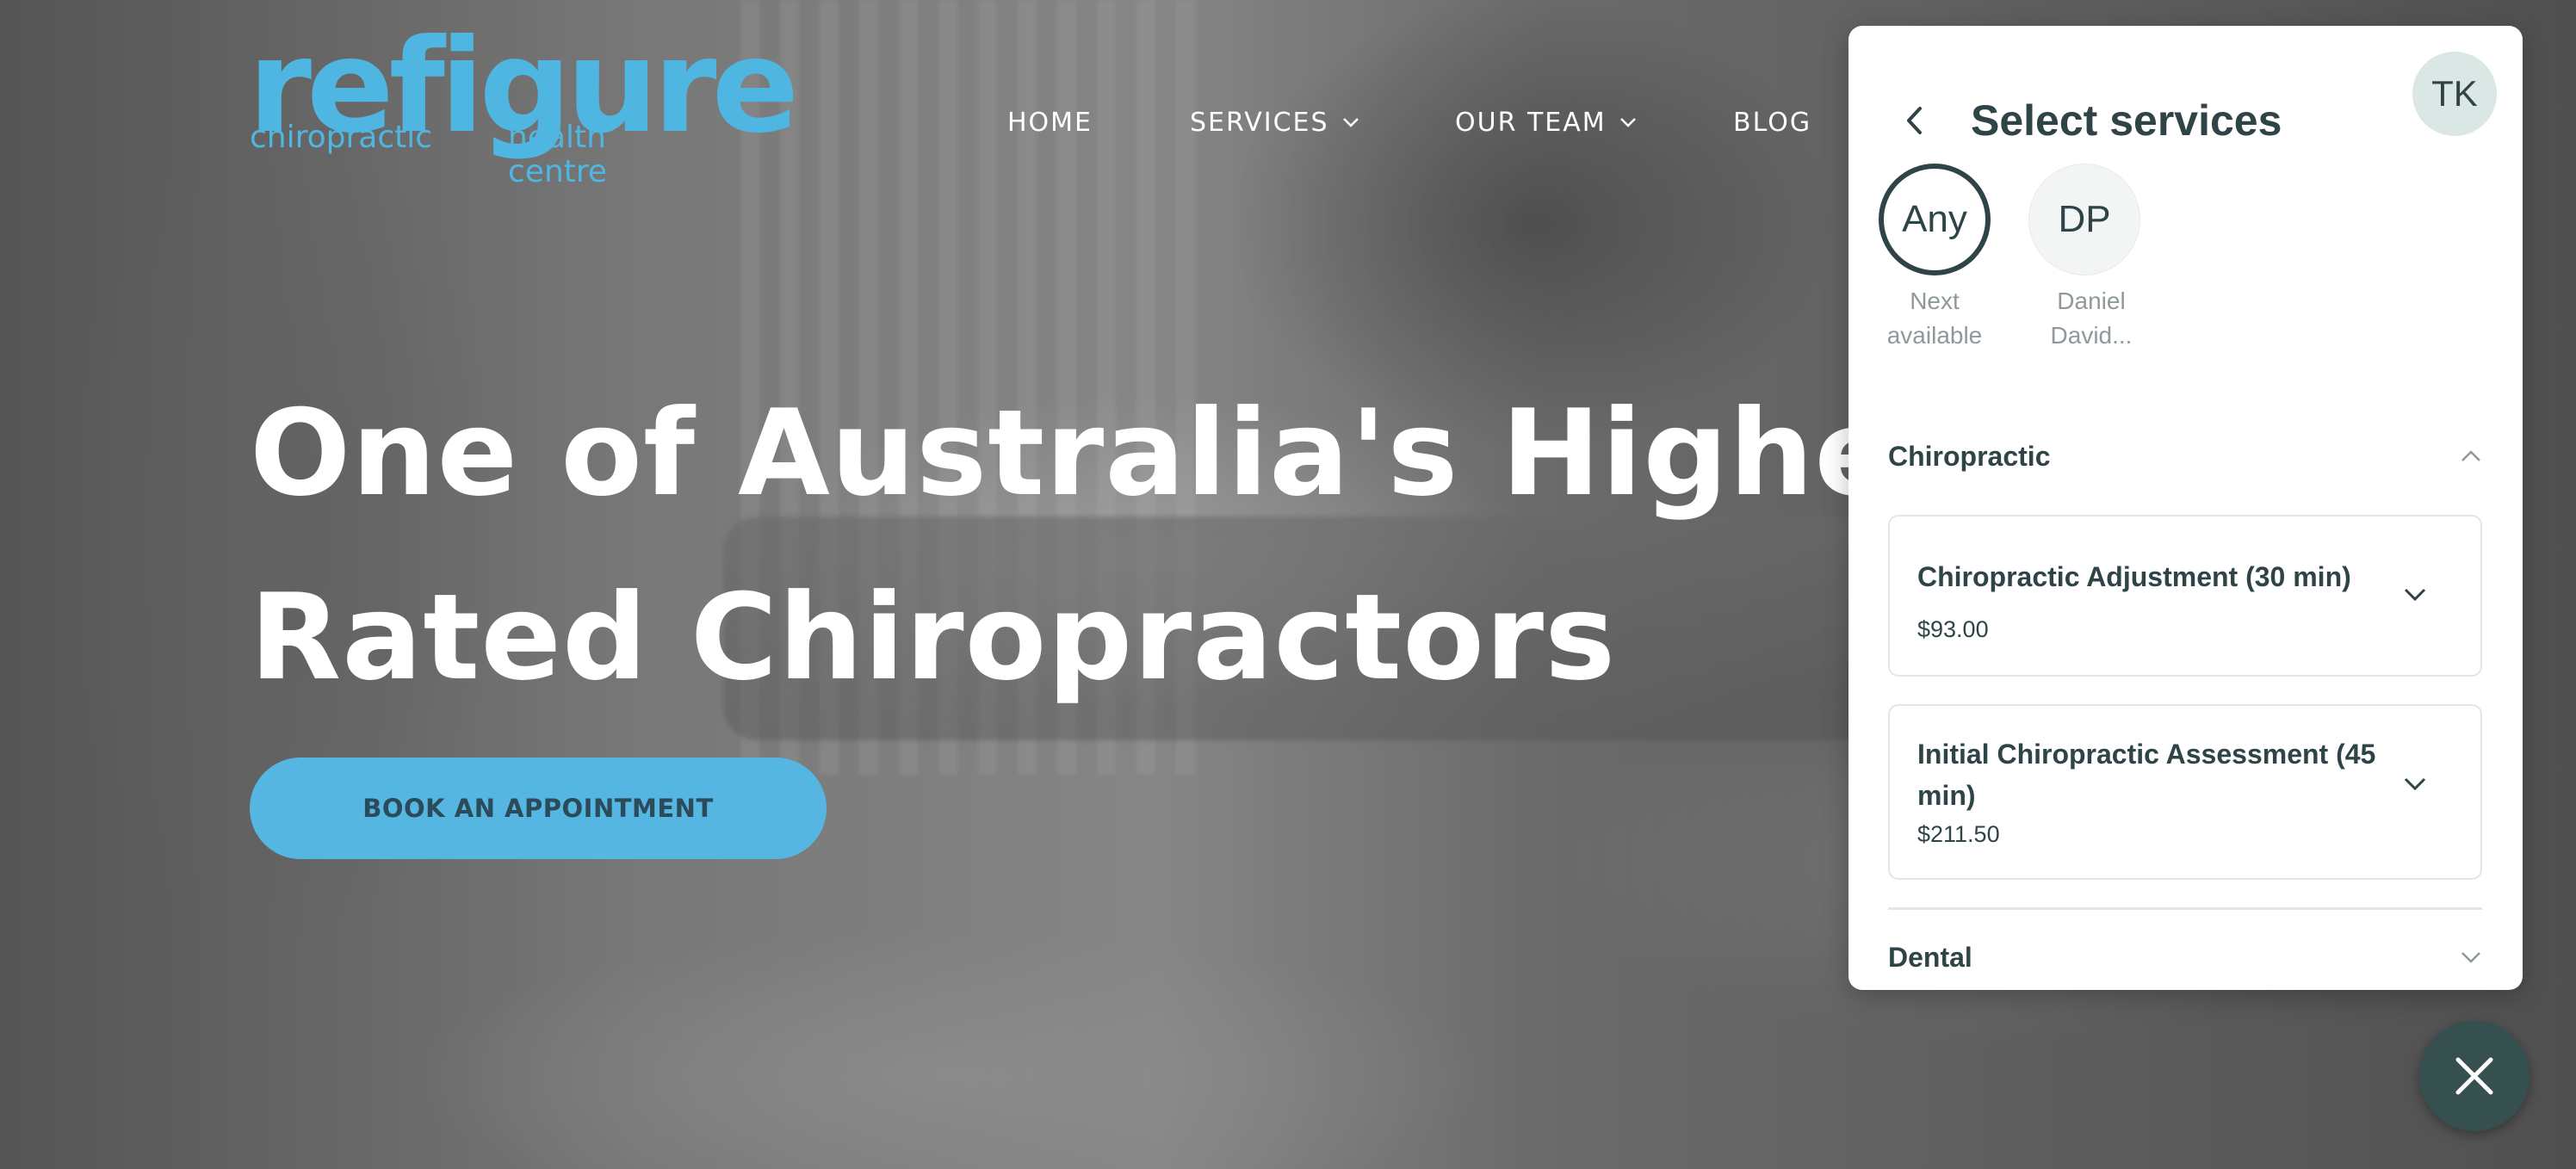 The width and height of the screenshot is (2576, 1169). What do you see at coordinates (2146, 775) in the screenshot?
I see `service-name: Initial Chiropractic Assessment (45 min)` at bounding box center [2146, 775].